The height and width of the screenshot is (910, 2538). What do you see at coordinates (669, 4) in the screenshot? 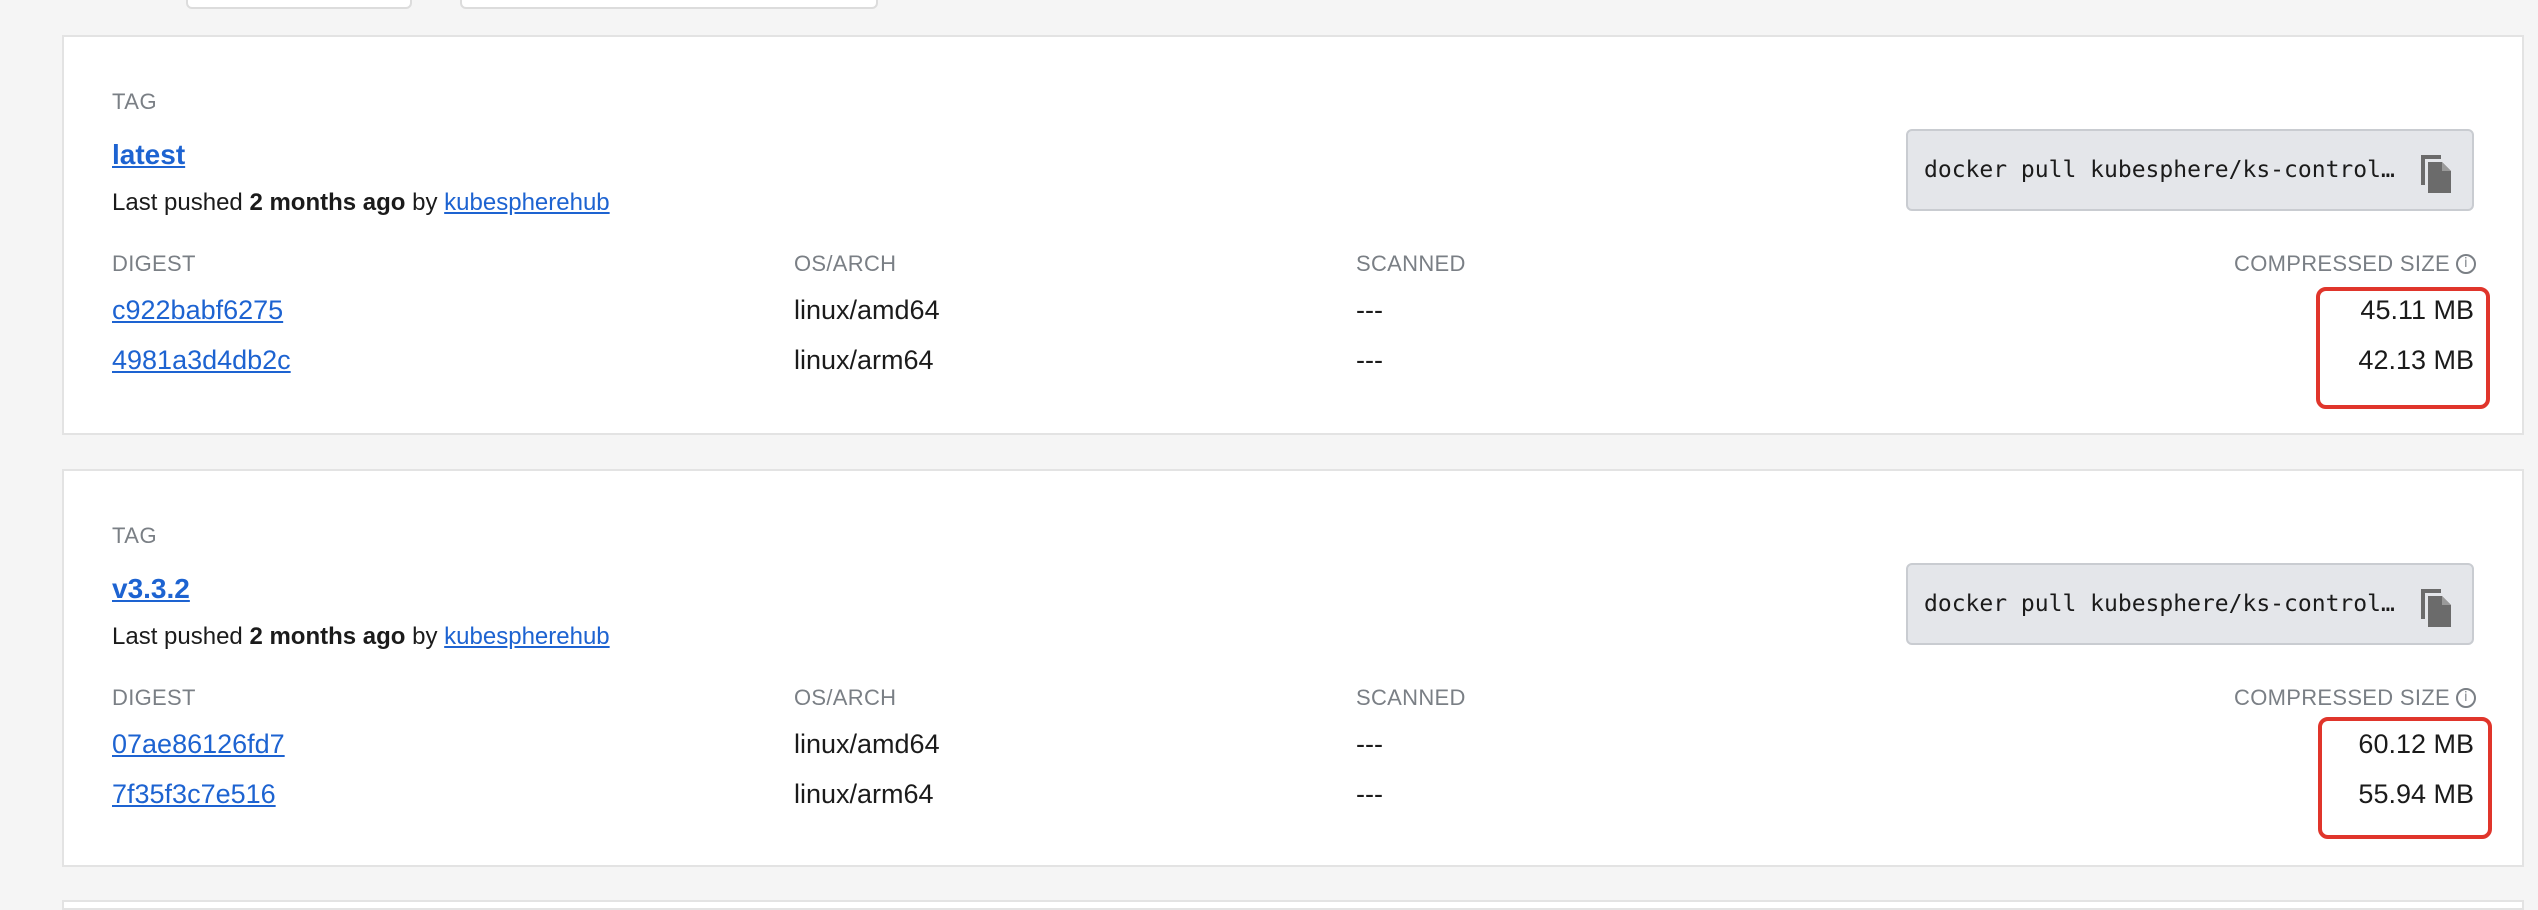
I see `top-control-right` at bounding box center [669, 4].